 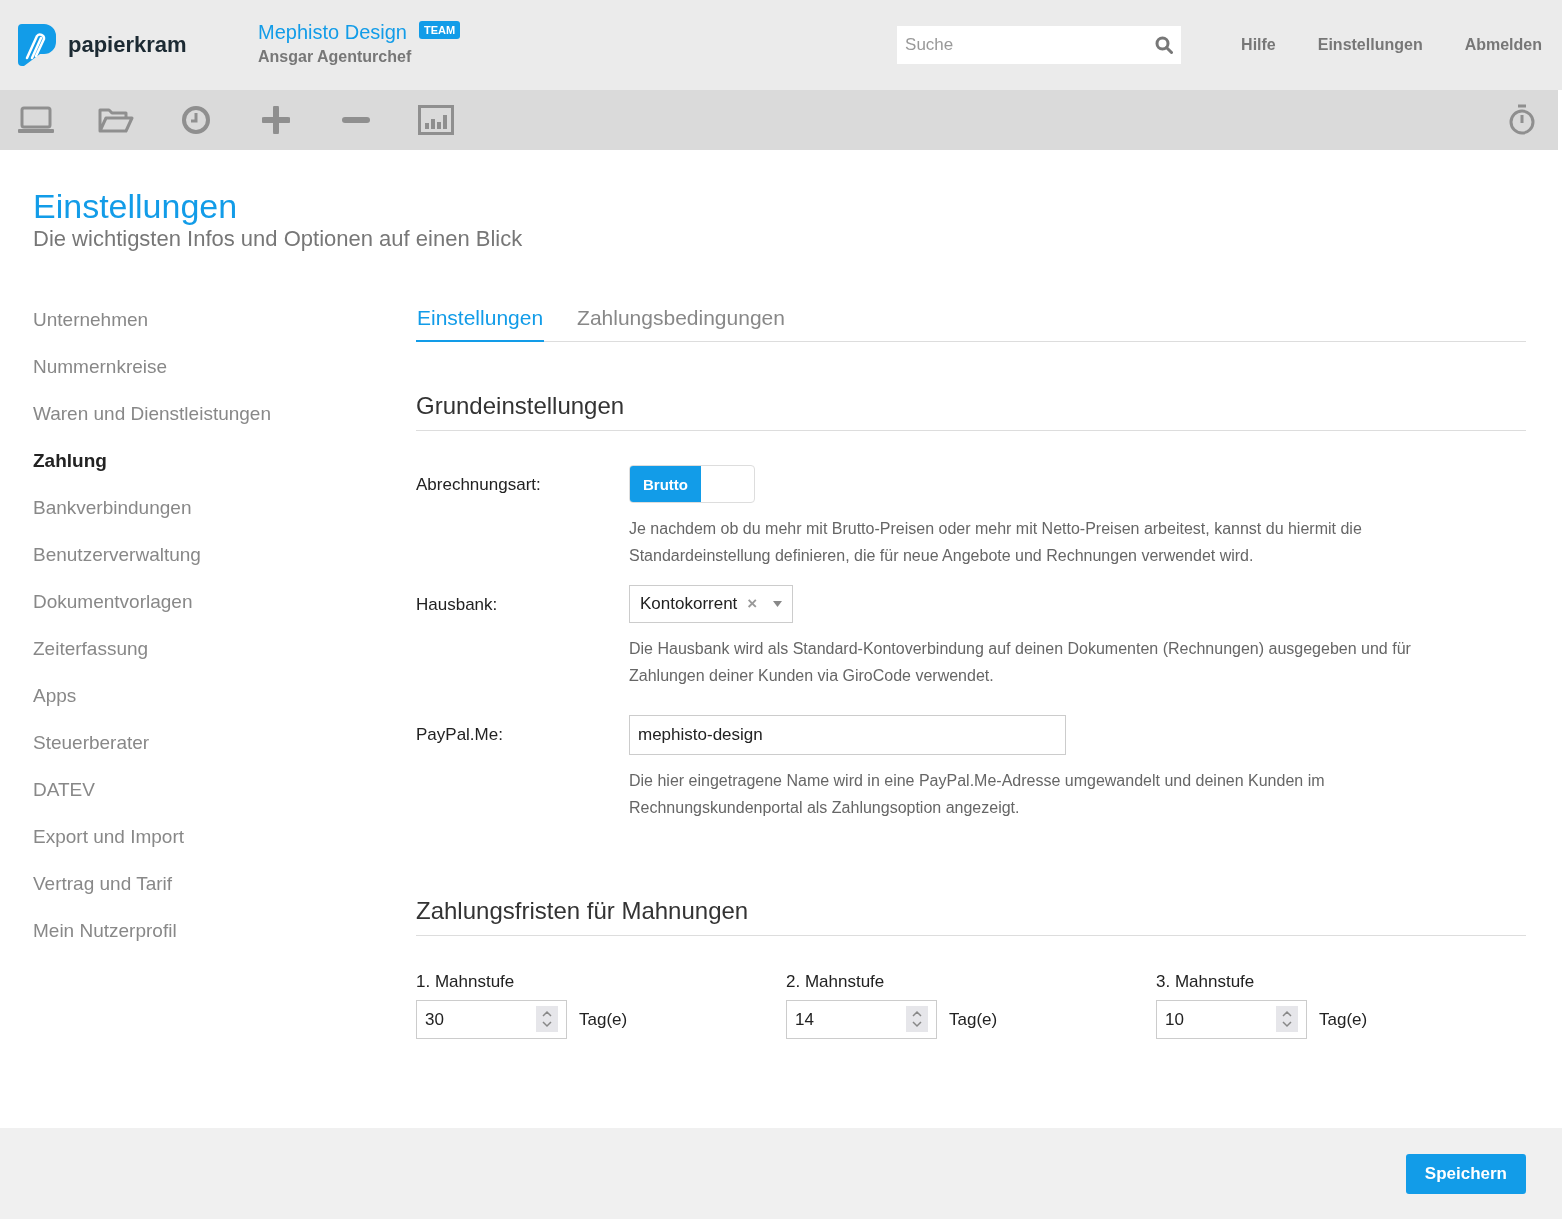 What do you see at coordinates (460, 734) in the screenshot?
I see `field-label: PayPal.Me:` at bounding box center [460, 734].